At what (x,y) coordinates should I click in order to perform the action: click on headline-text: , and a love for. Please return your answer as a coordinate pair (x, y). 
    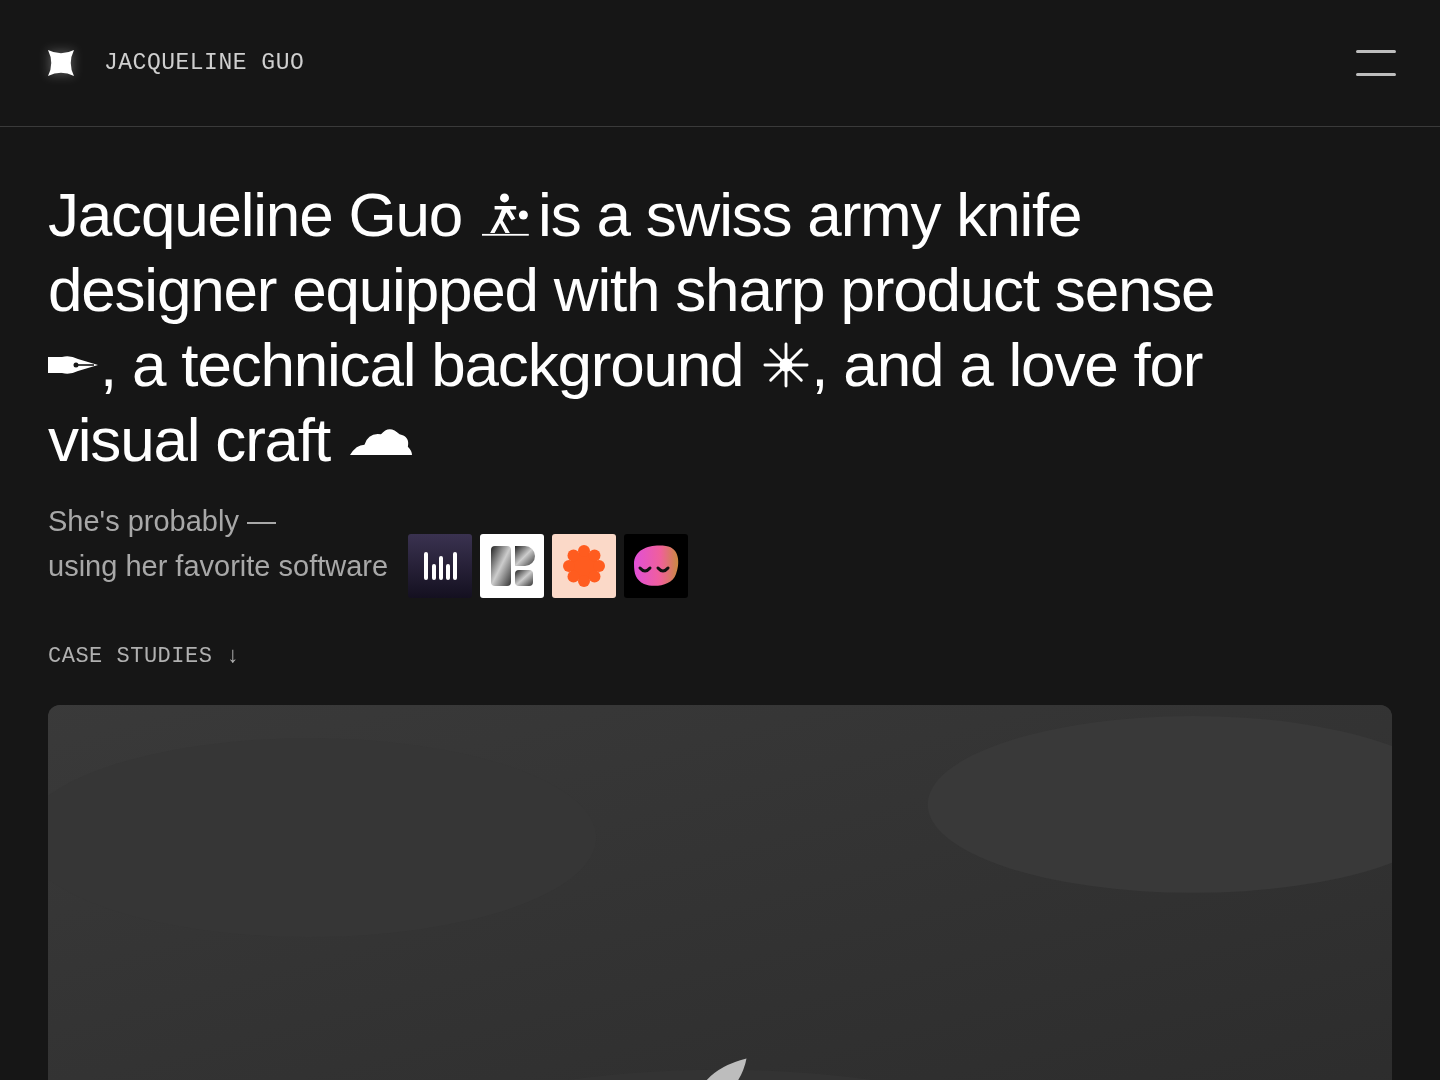
    Looking at the image, I should click on (1007, 365).